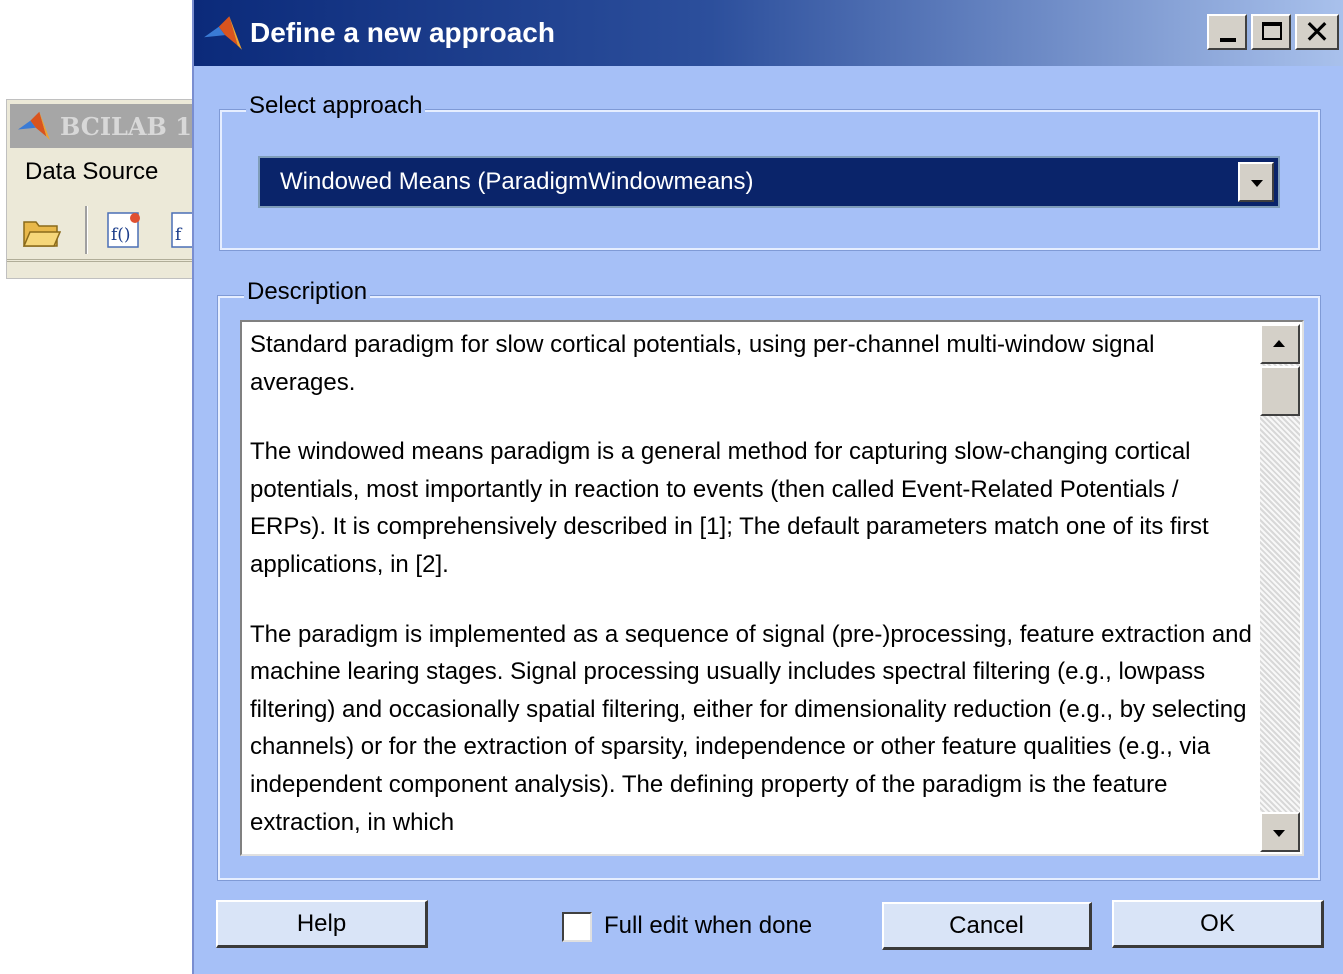 The width and height of the screenshot is (1343, 974). I want to click on scroll-up-icon, so click(1279, 343).